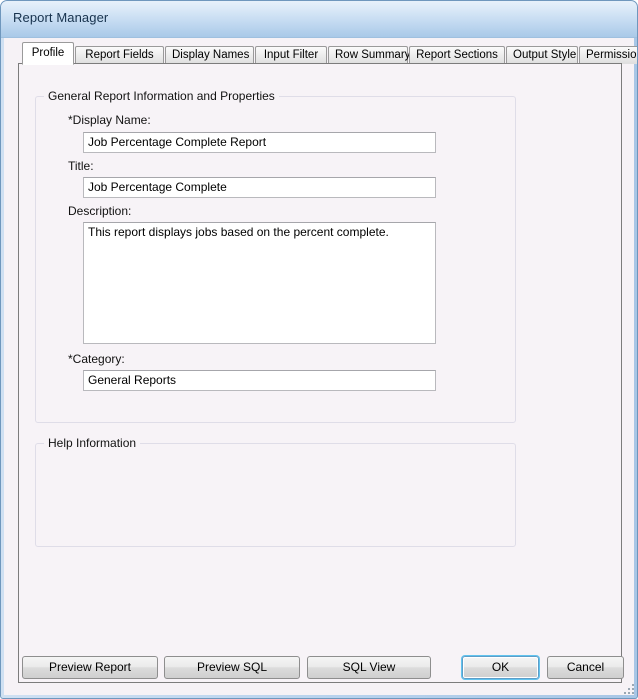 This screenshot has height=699, width=638. What do you see at coordinates (608, 55) in the screenshot?
I see `tab-permissions: Permissions` at bounding box center [608, 55].